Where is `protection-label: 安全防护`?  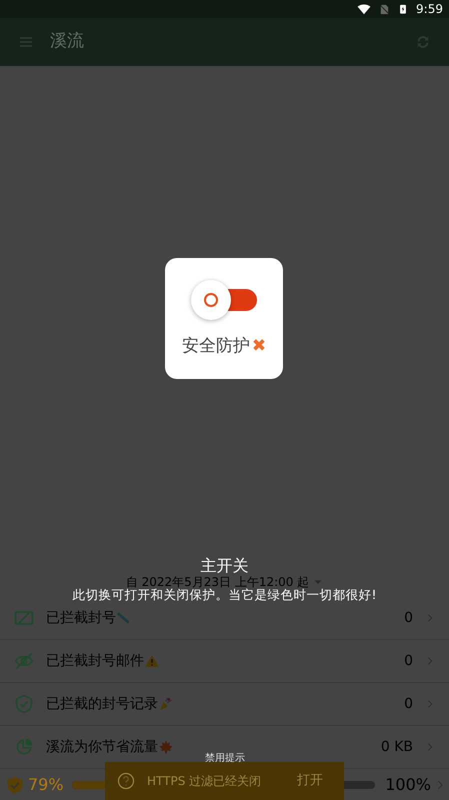 protection-label: 安全防护 is located at coordinates (216, 346).